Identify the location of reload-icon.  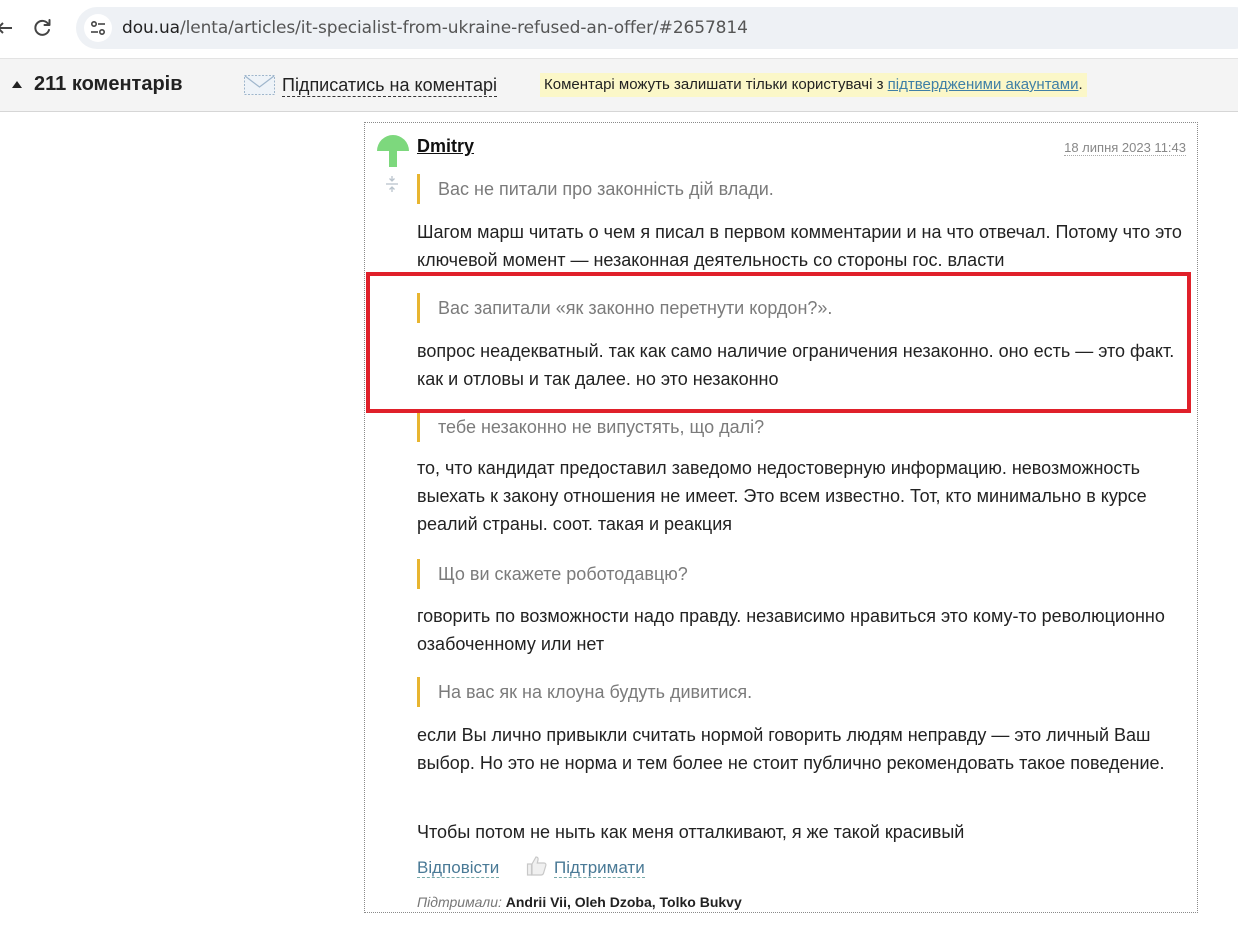
(42, 28).